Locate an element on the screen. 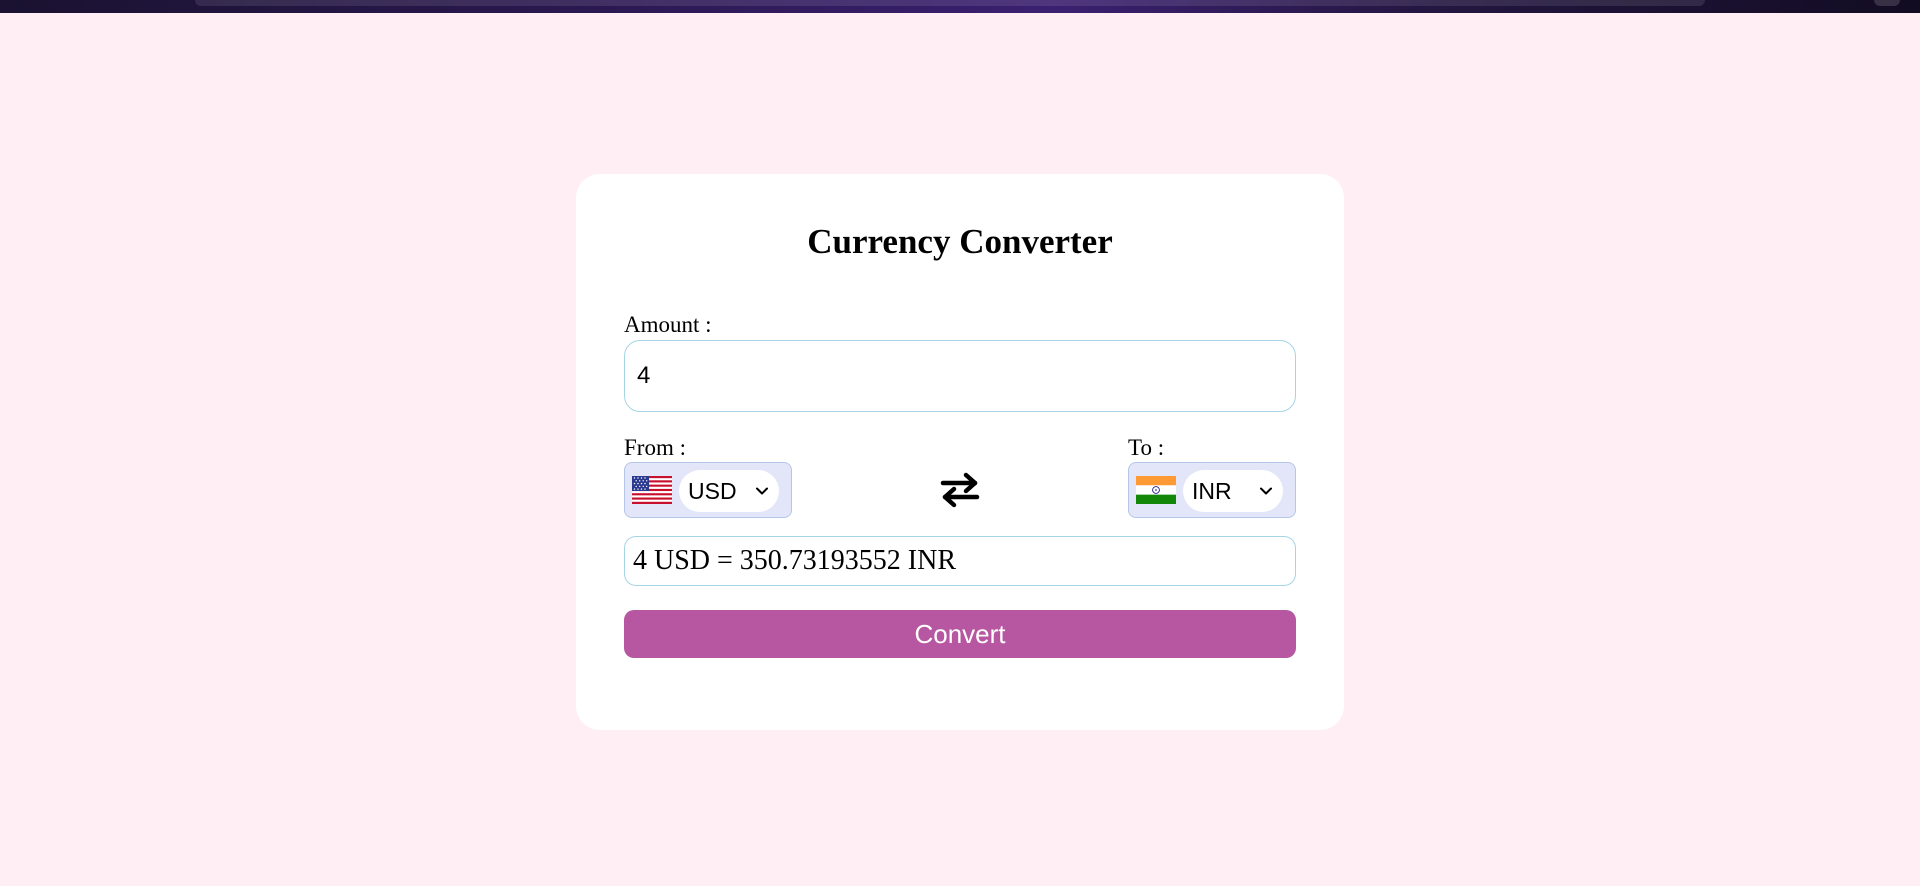 This screenshot has height=886, width=1920. from-currency-container: USD is located at coordinates (708, 490).